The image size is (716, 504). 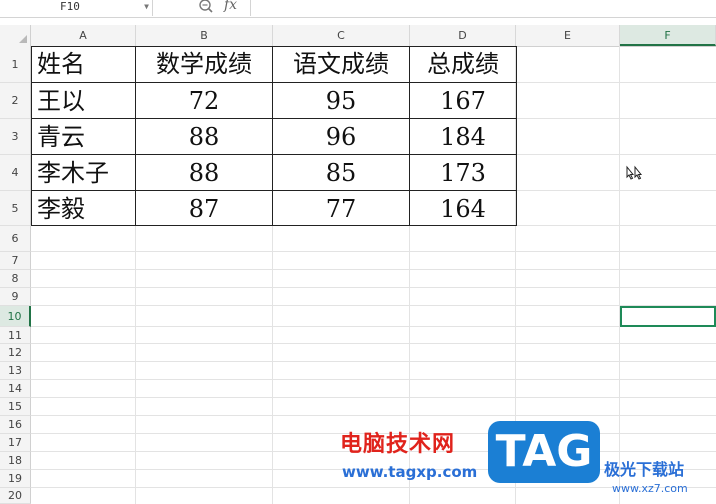 I want to click on row-header-20: 20, so click(x=15, y=496).